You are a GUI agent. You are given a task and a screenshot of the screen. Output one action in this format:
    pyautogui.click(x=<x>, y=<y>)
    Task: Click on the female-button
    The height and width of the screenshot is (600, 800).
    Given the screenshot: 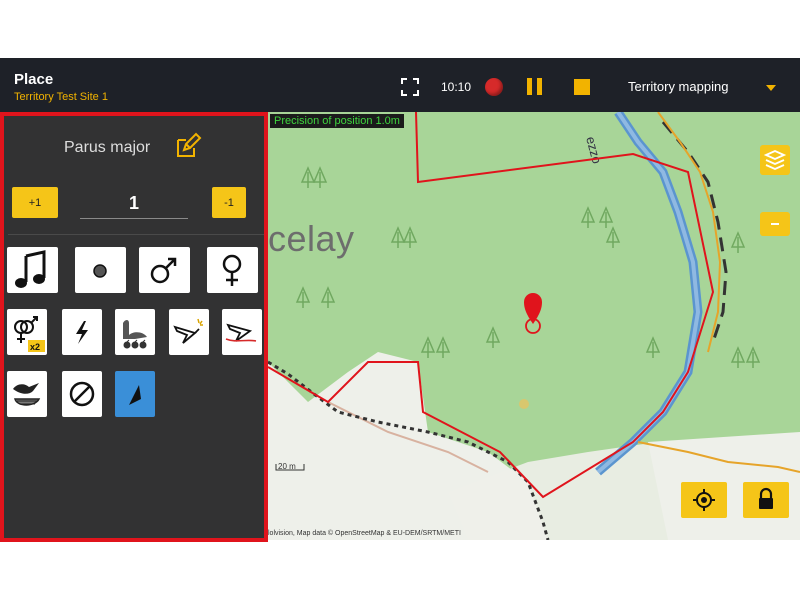 What is the action you would take?
    pyautogui.click(x=232, y=270)
    